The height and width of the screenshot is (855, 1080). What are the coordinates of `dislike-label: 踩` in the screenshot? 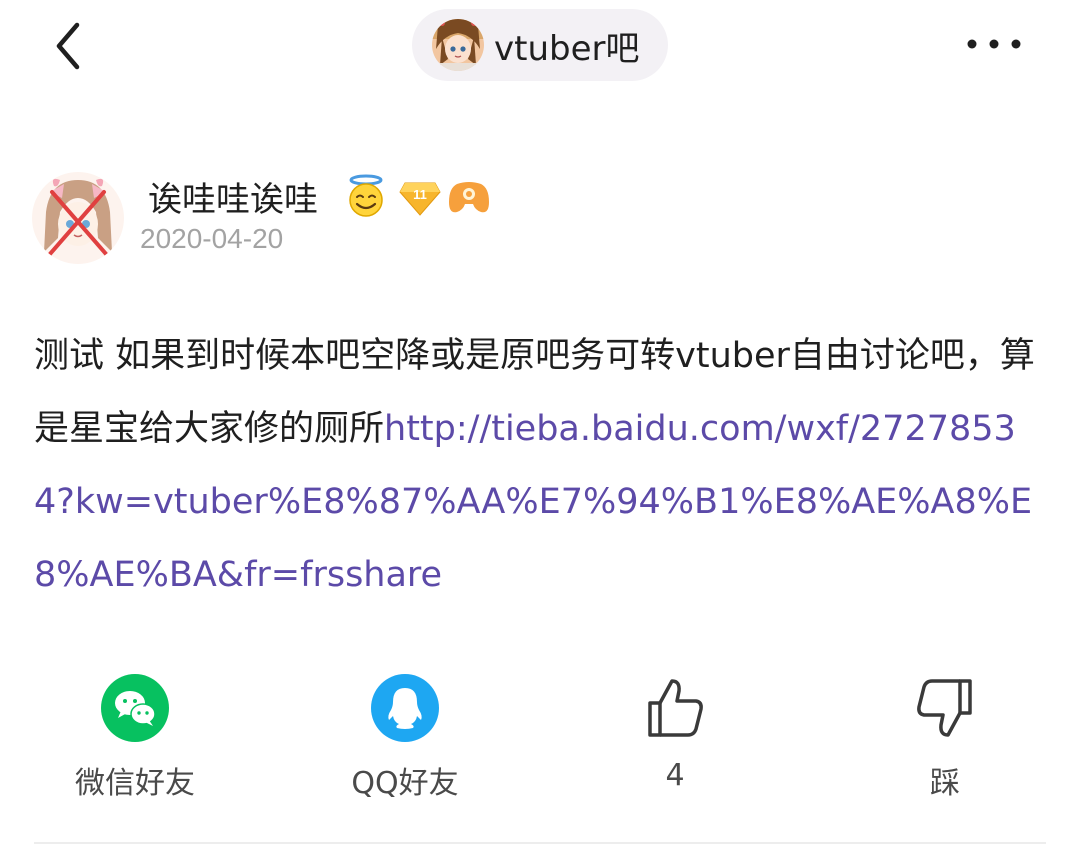 It's located at (945, 783).